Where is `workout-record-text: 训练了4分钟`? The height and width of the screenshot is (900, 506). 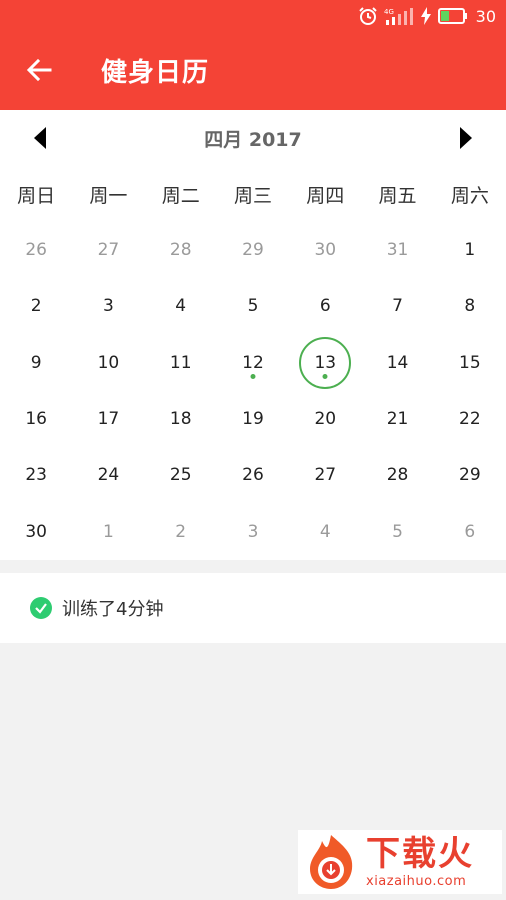
workout-record-text: 训练了4分钟 is located at coordinates (113, 609).